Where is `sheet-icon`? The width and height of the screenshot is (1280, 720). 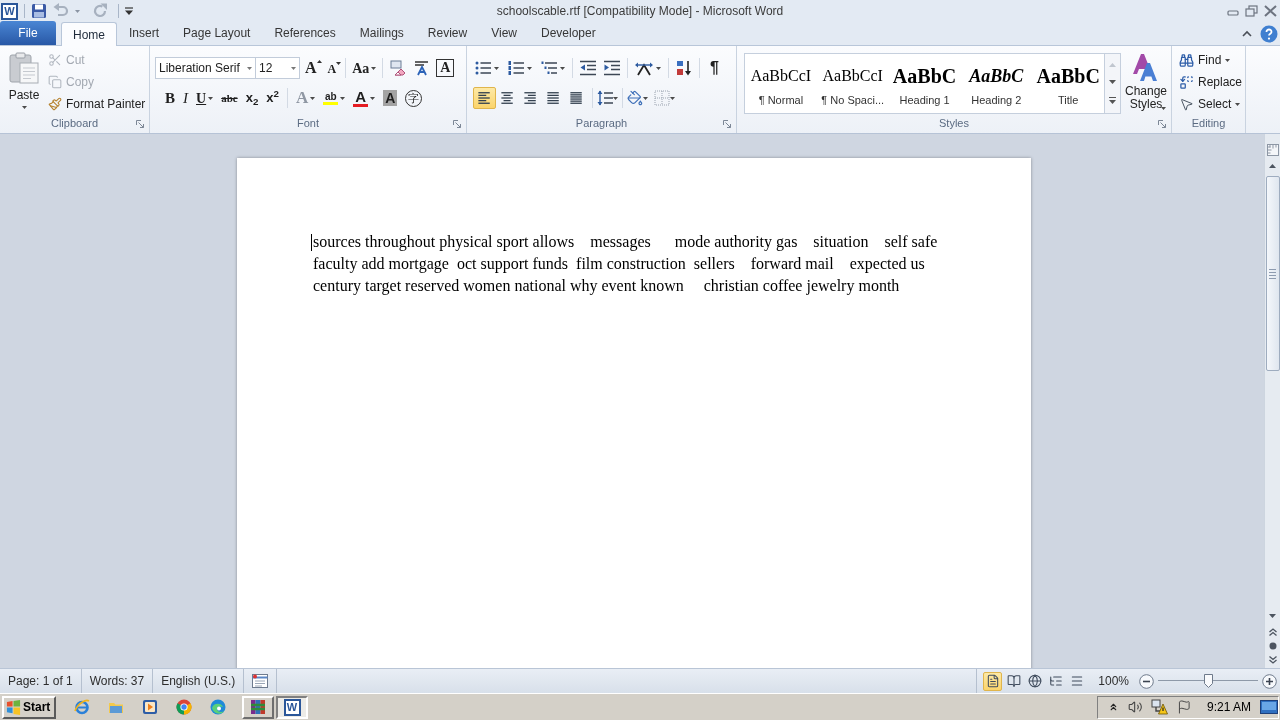
sheet-icon is located at coordinates (260, 681).